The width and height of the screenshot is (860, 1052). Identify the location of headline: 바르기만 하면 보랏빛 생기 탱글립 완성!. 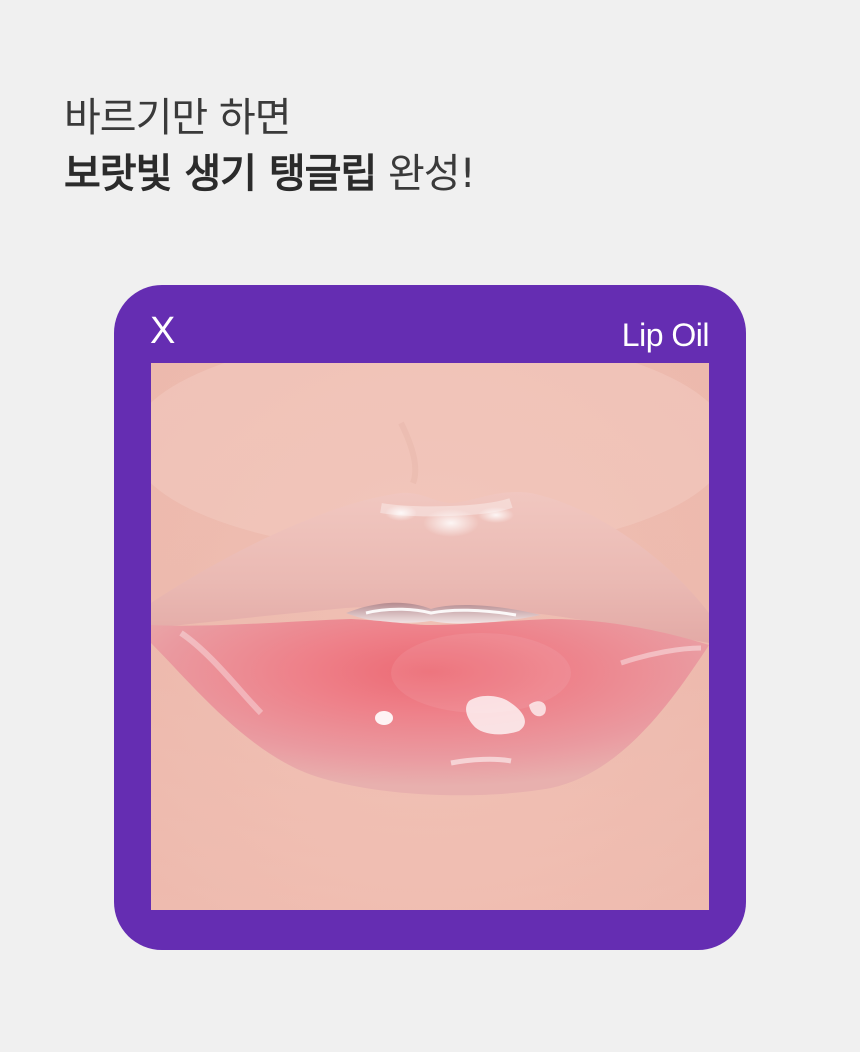
(270, 148).